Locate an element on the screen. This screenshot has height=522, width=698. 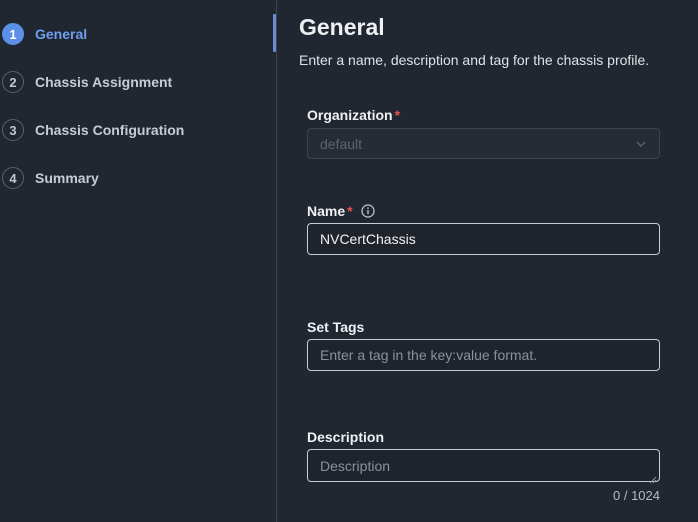
organization-label: Organization * is located at coordinates (353, 115).